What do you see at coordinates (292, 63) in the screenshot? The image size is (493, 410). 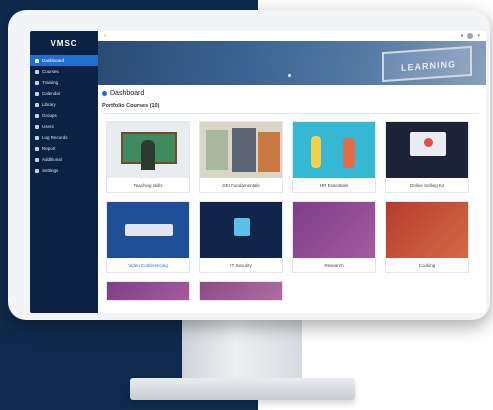 I see `hero-banner: LEARNING` at bounding box center [292, 63].